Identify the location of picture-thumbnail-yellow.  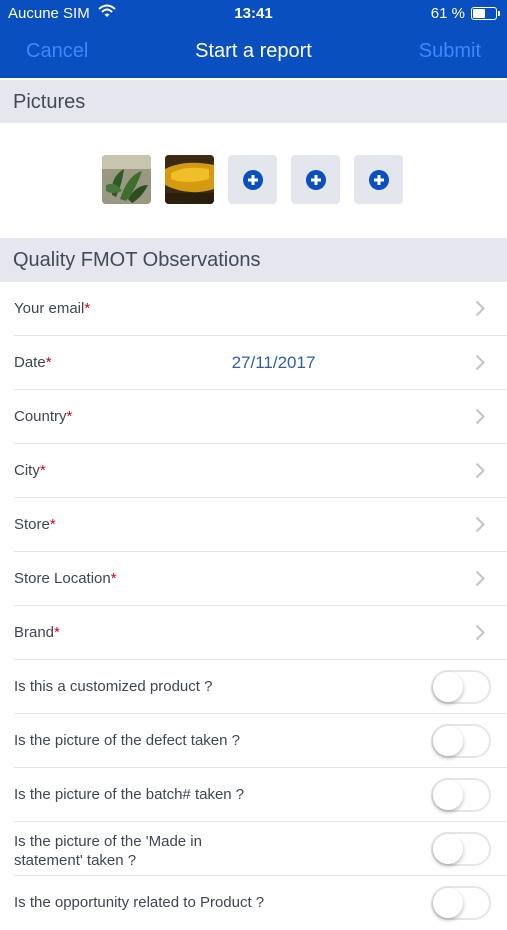
(189, 179).